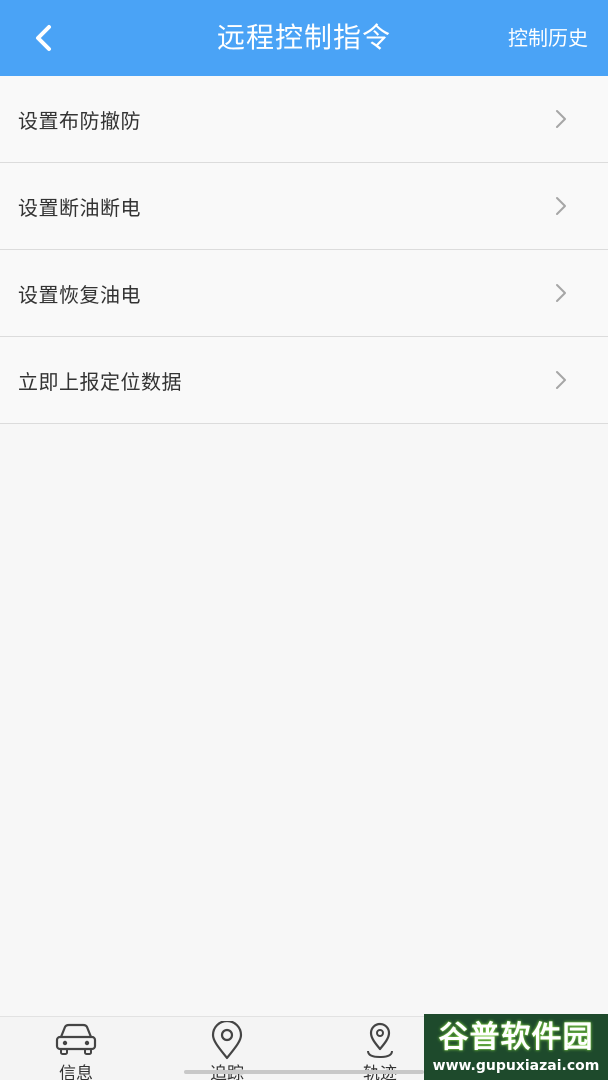 This screenshot has height=1080, width=608. Describe the element at coordinates (304, 1072) in the screenshot. I see `home-indicator` at that location.